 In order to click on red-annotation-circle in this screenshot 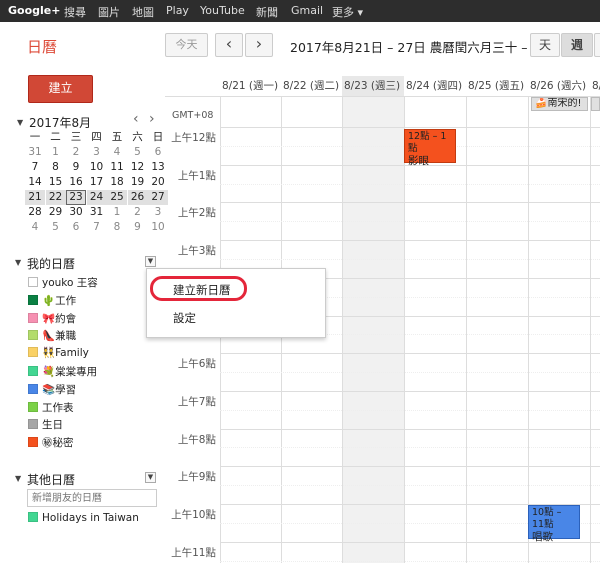, I will do `click(198, 288)`.